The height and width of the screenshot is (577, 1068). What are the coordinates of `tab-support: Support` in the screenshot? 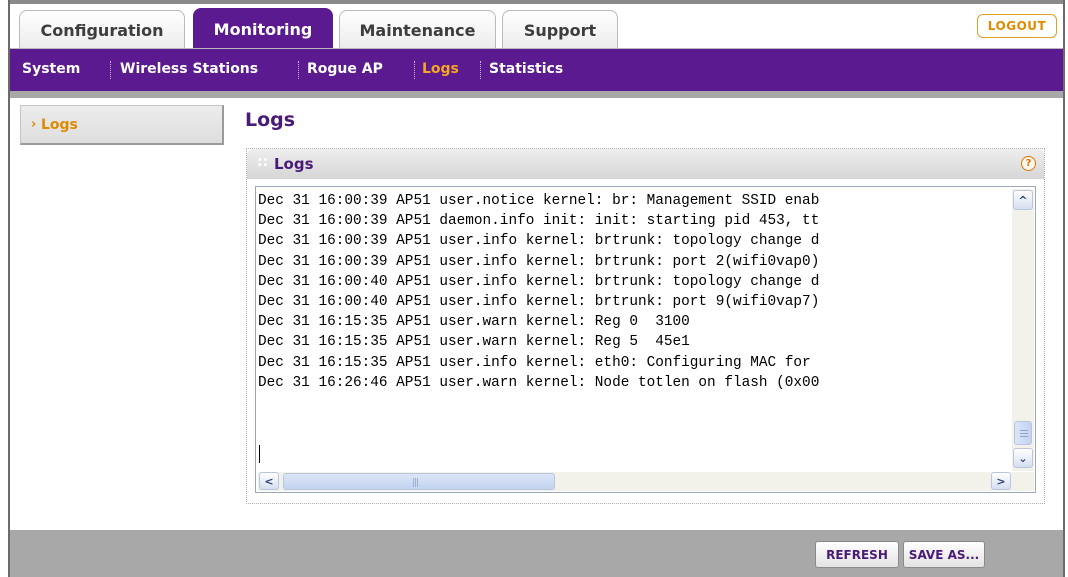 It's located at (560, 29).